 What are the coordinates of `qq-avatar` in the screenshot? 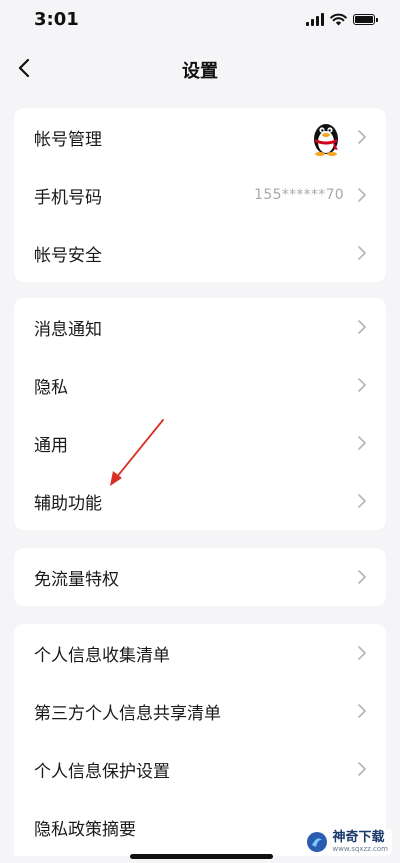 It's located at (326, 137).